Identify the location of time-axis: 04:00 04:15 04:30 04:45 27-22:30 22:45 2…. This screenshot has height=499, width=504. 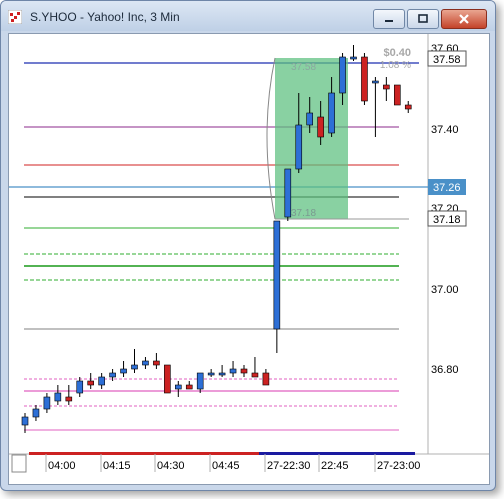
(232, 463).